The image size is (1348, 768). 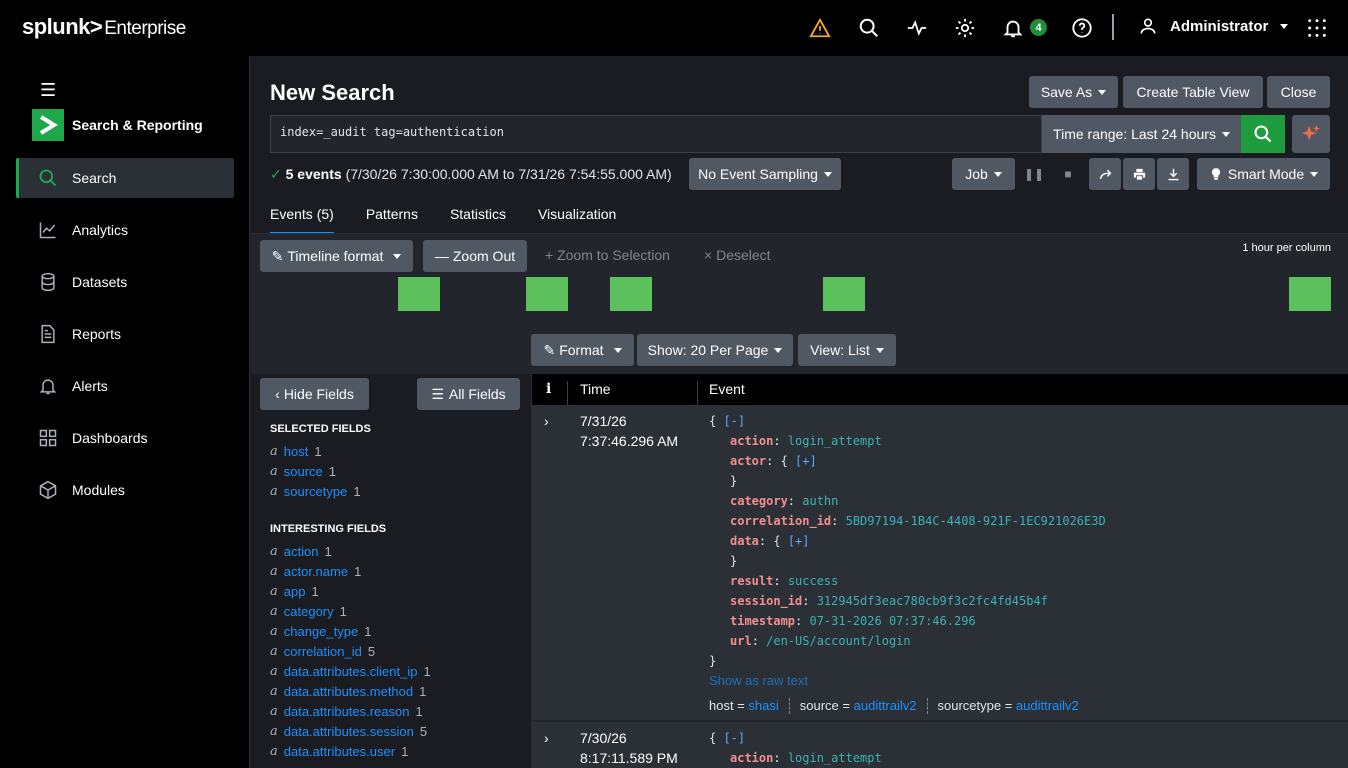 I want to click on format-button: ✎ Format, so click(x=582, y=350).